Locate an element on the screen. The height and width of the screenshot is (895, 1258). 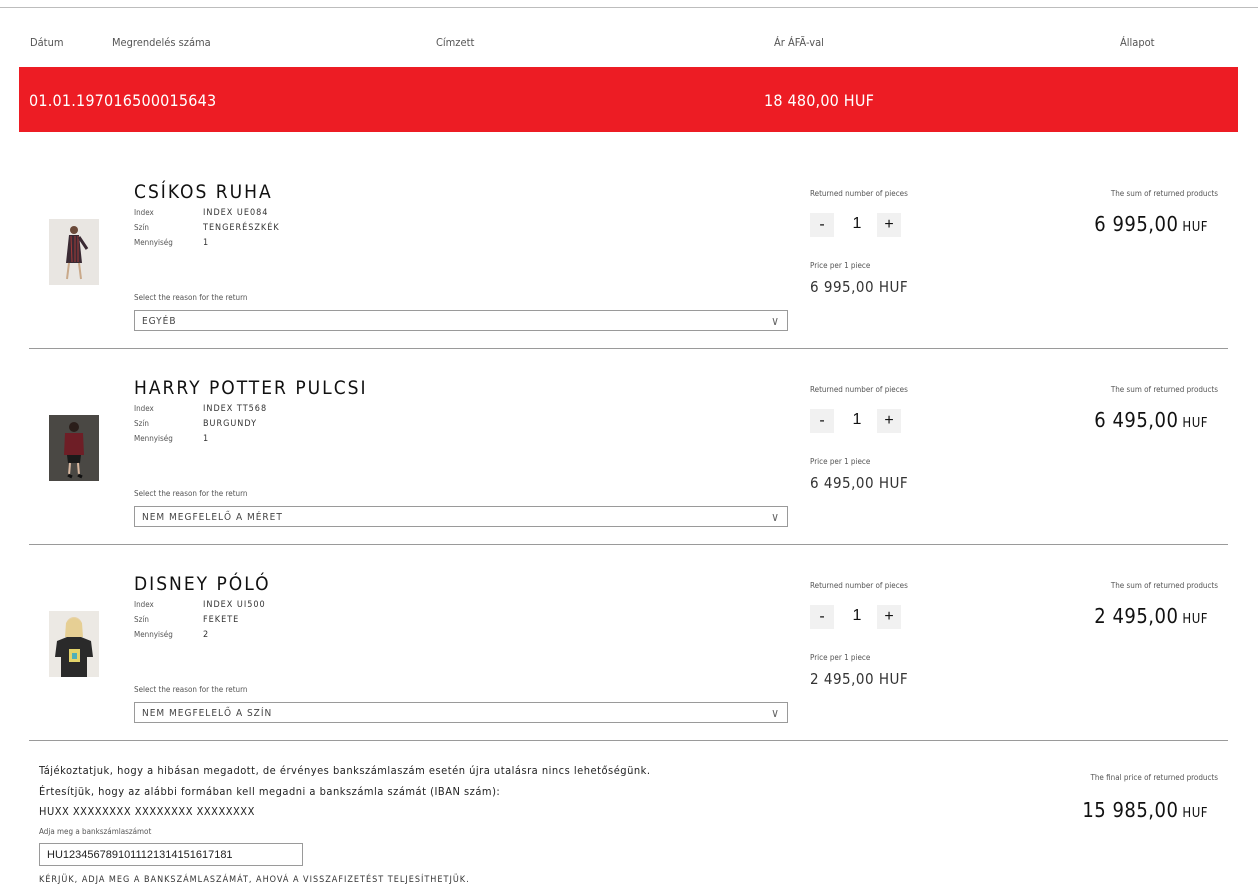
reason-select: EGYÉB ∨ is located at coordinates (461, 320).